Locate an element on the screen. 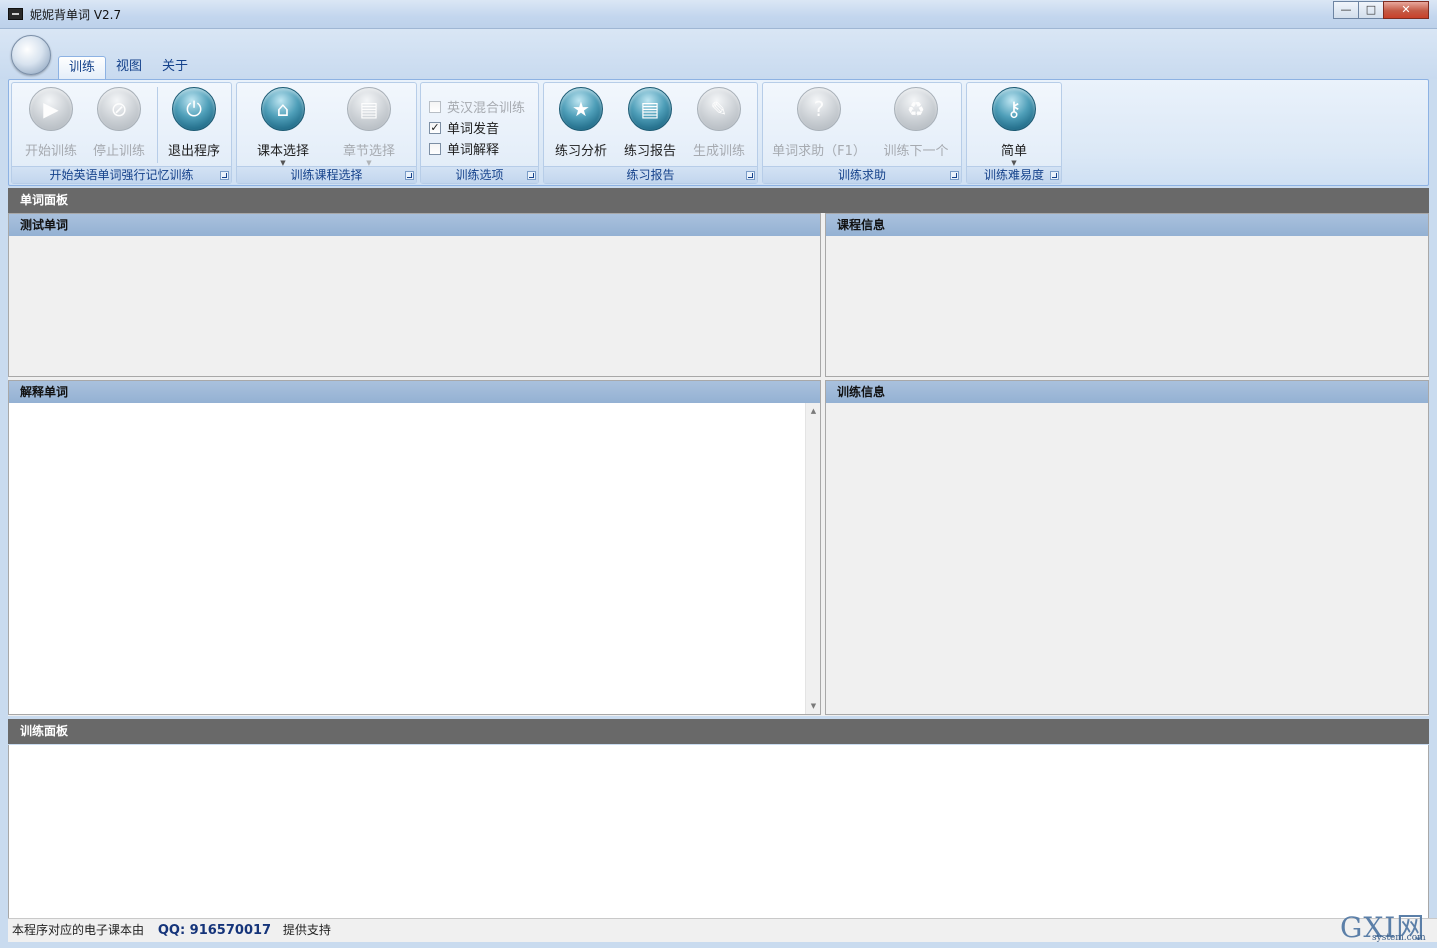  course-info-pane: 课程信息 is located at coordinates (1127, 295).